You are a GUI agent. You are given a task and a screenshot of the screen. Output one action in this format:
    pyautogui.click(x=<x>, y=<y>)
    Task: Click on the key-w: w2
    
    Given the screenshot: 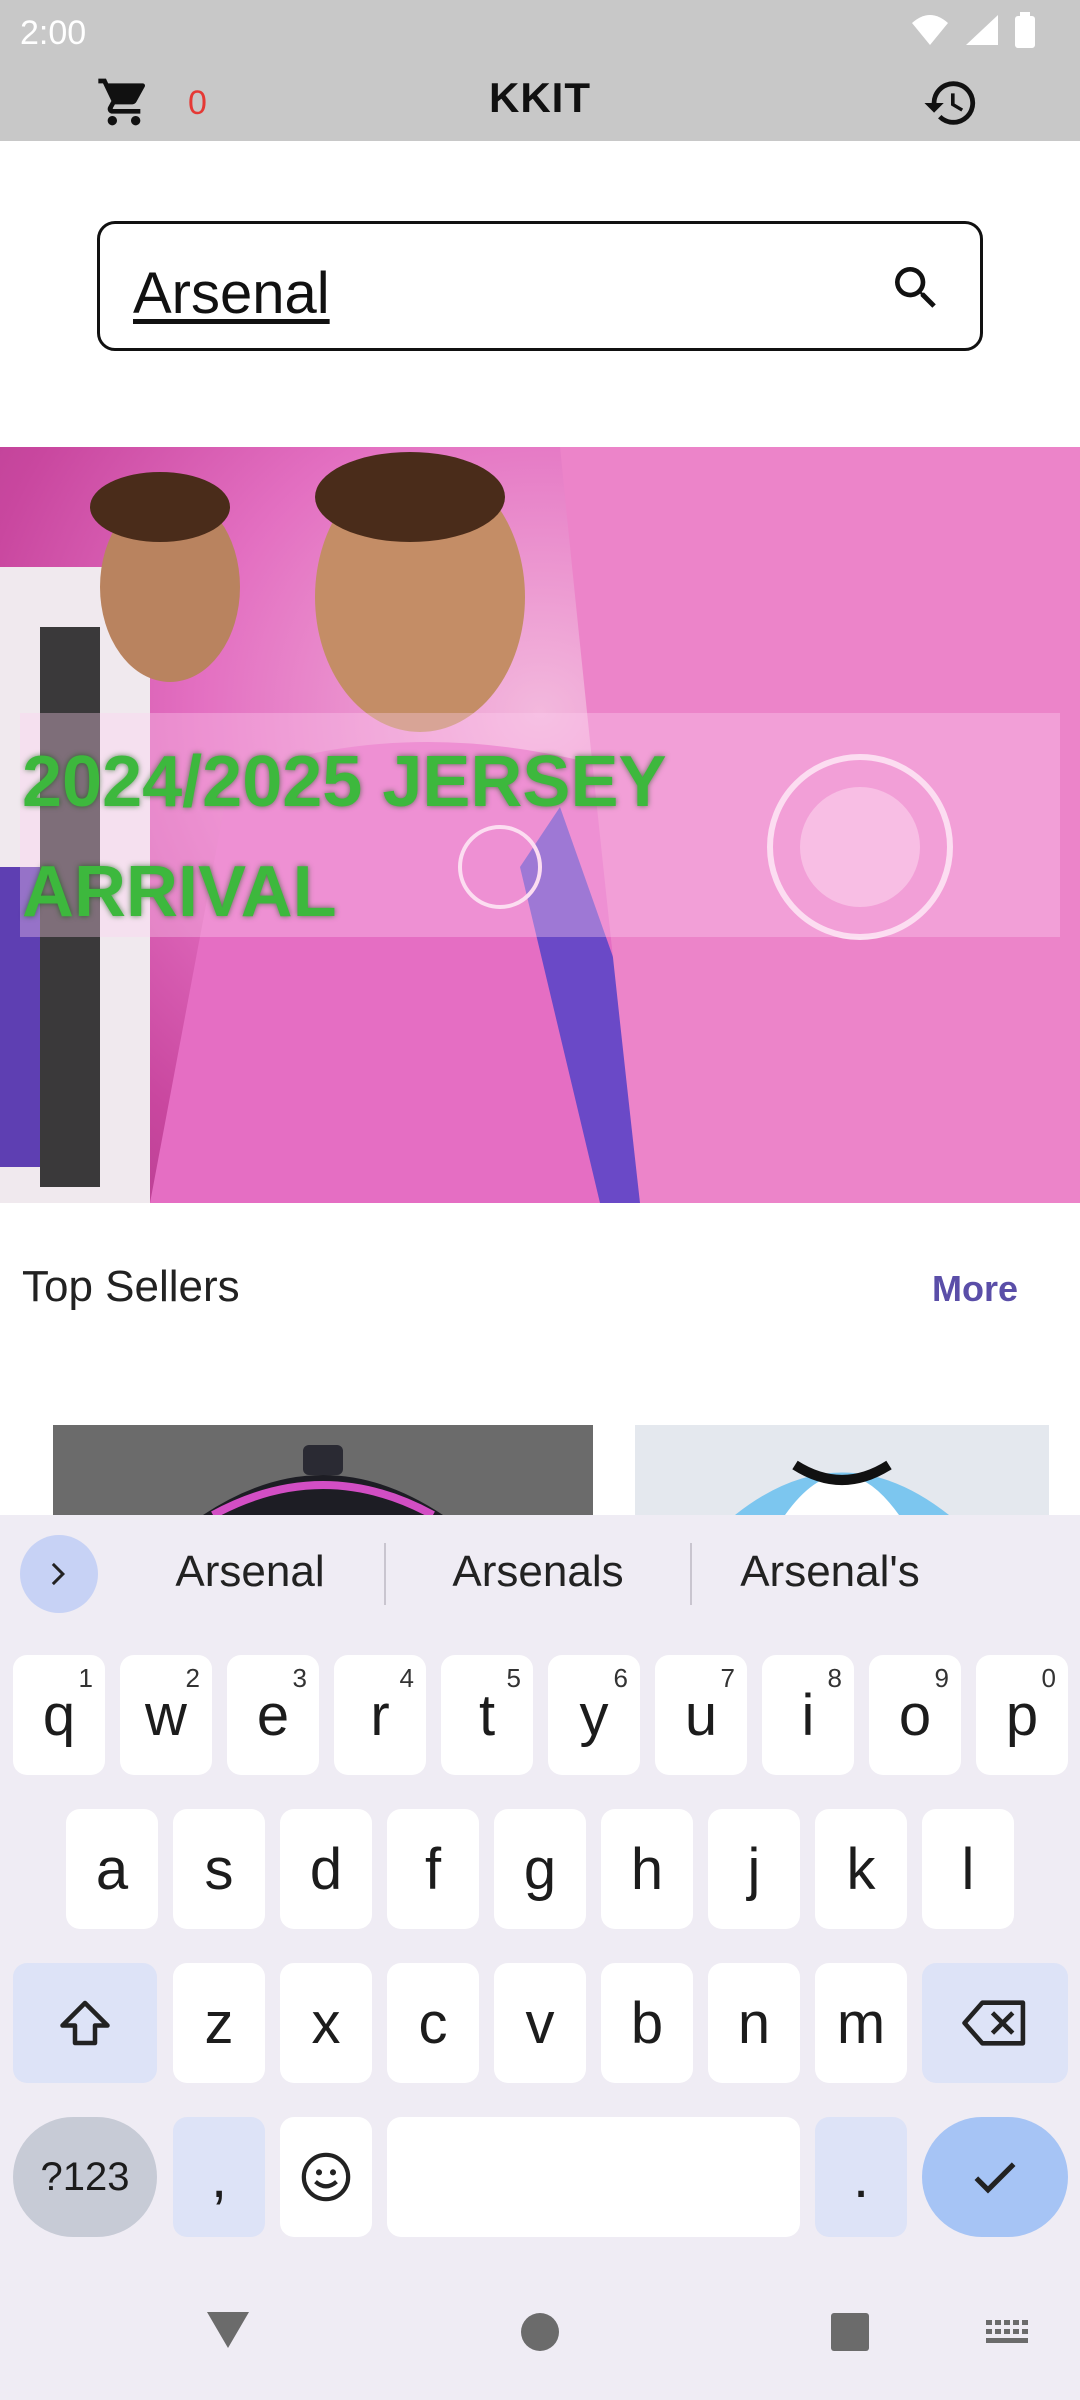 What is the action you would take?
    pyautogui.click(x=166, y=1715)
    